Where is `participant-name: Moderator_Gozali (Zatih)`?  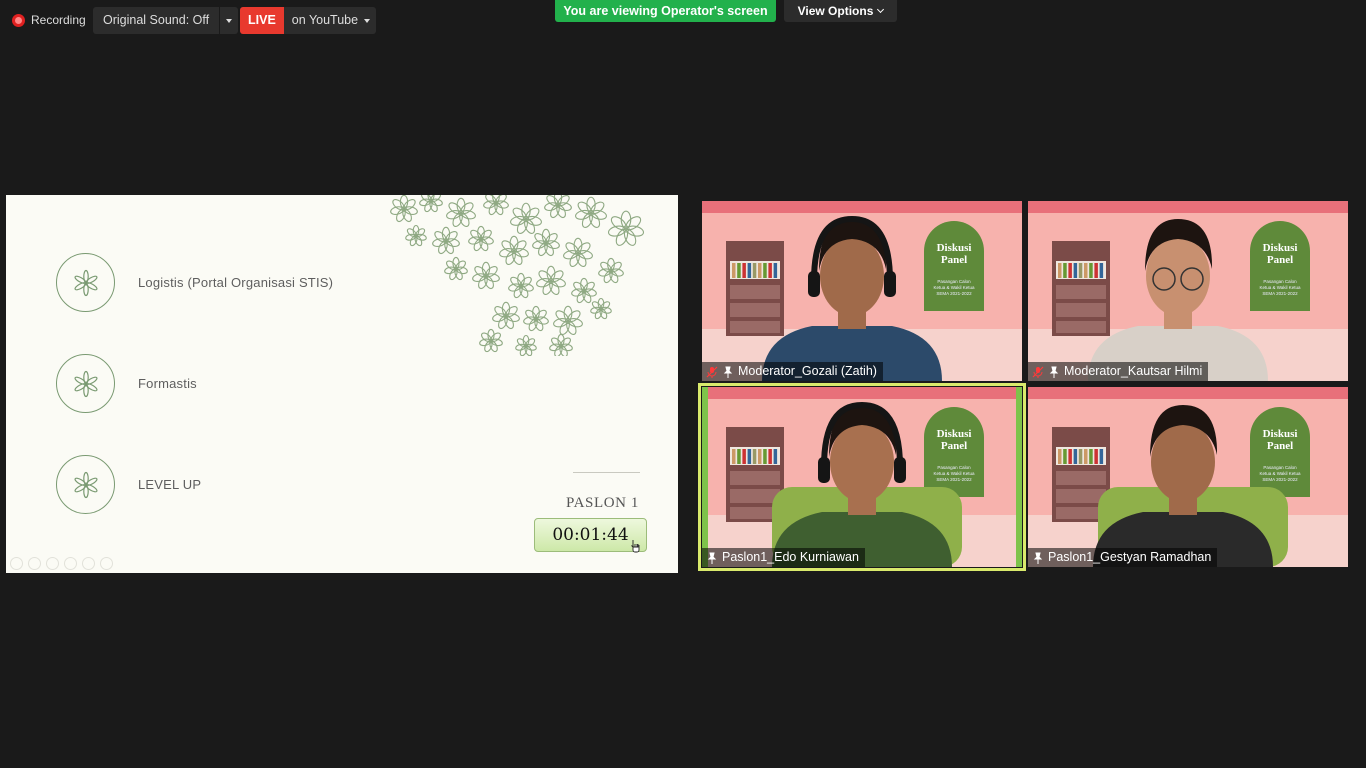
participant-name: Moderator_Gozali (Zatih) is located at coordinates (807, 371).